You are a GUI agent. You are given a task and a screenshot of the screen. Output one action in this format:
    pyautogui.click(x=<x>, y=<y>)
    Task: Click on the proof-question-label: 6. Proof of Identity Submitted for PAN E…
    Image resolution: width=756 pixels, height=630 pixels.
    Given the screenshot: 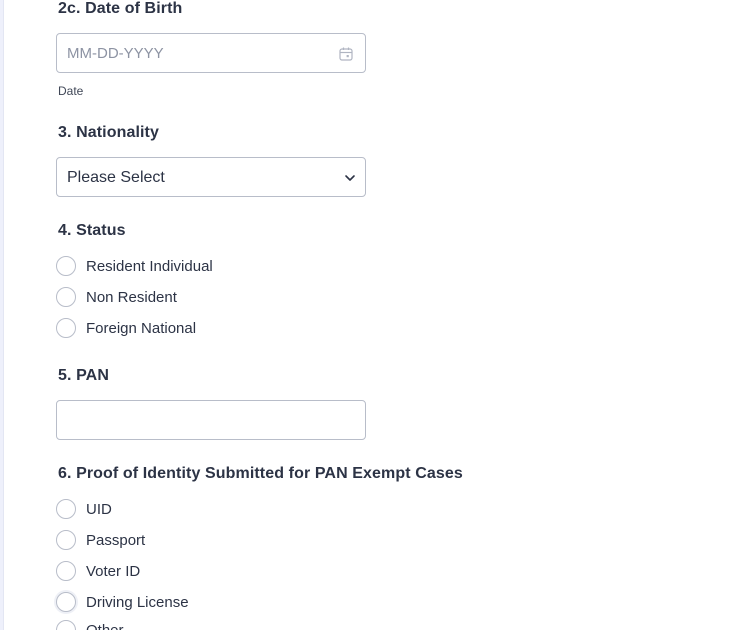 What is the action you would take?
    pyautogui.click(x=260, y=473)
    